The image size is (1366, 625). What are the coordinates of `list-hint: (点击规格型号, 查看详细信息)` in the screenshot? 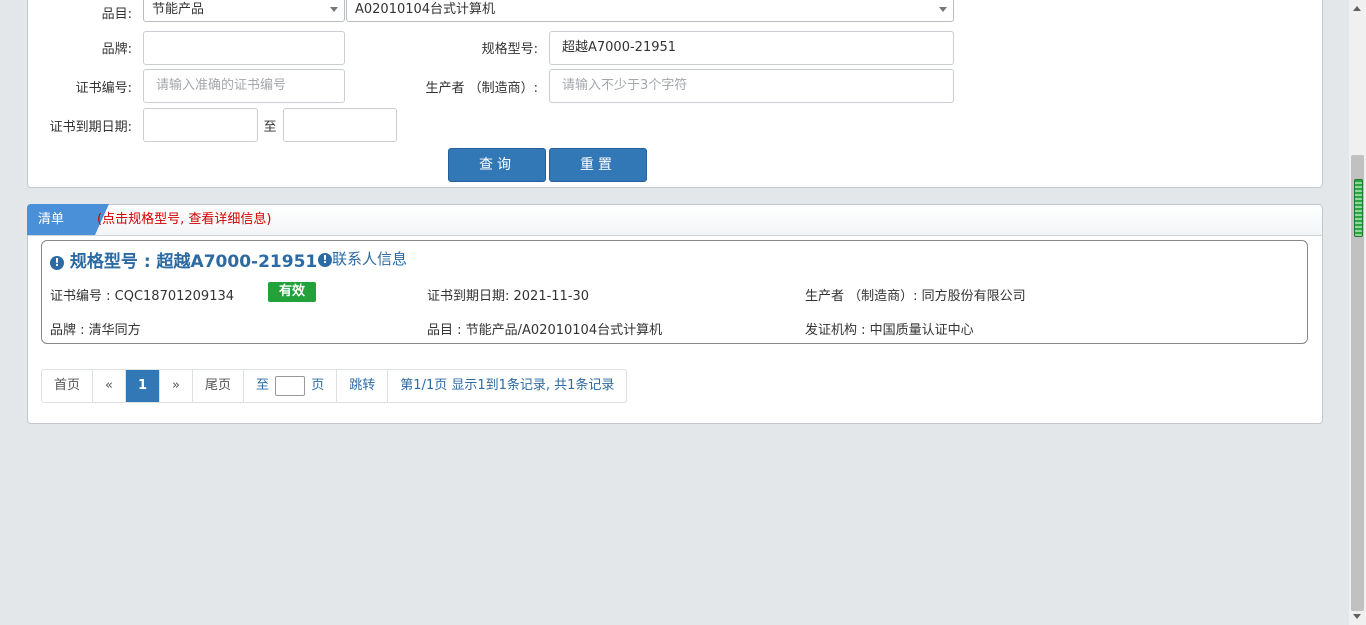 It's located at (184, 219).